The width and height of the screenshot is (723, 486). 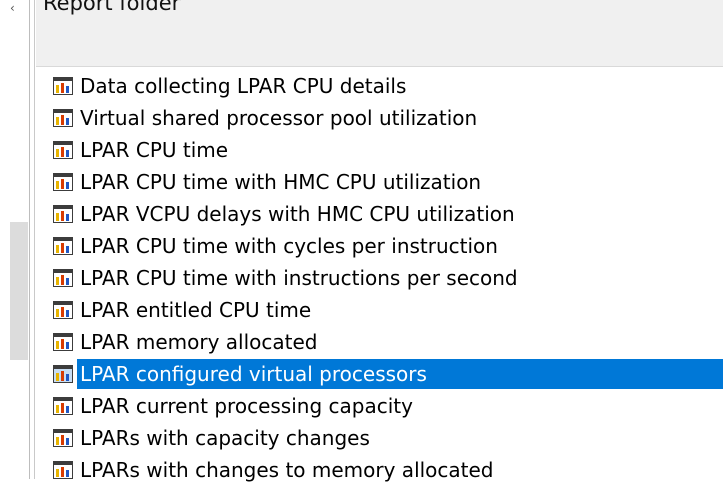 I want to click on report-list-item: LPAR memory allocated, so click(x=381, y=342).